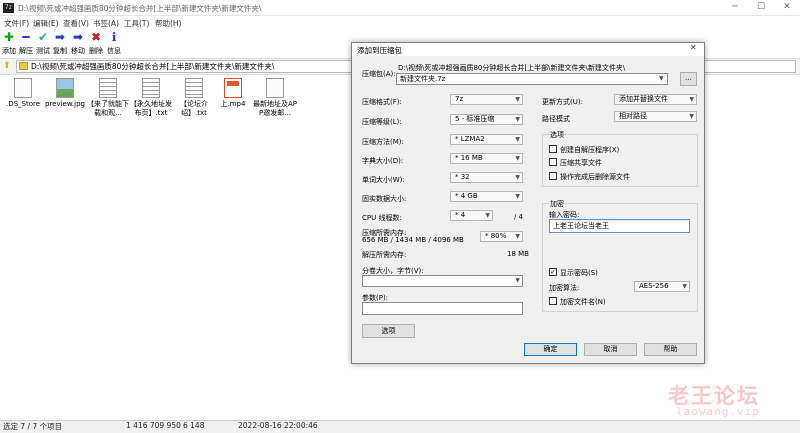 Image resolution: width=800 pixels, height=433 pixels. I want to click on archive-label: 压缩包(A):, so click(379, 74).